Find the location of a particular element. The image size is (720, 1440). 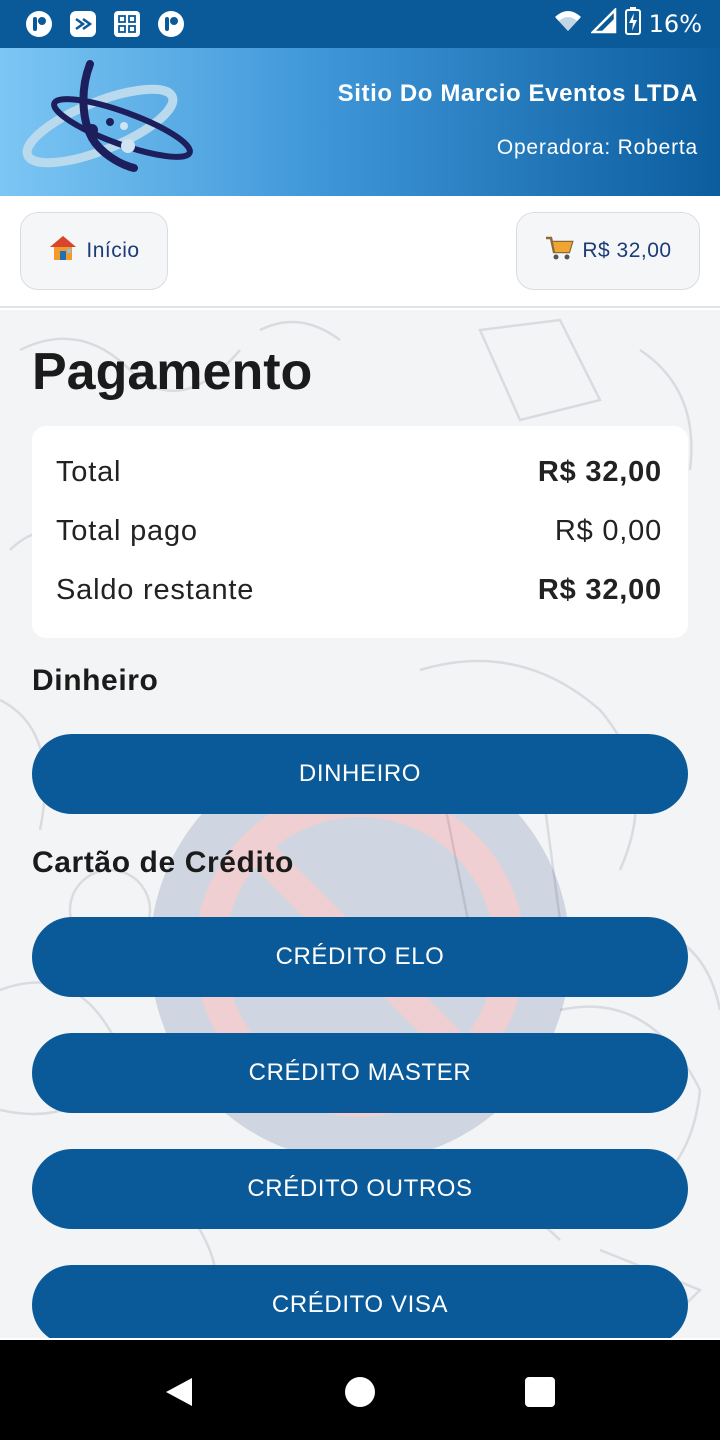

notification-icons is located at coordinates (105, 24).